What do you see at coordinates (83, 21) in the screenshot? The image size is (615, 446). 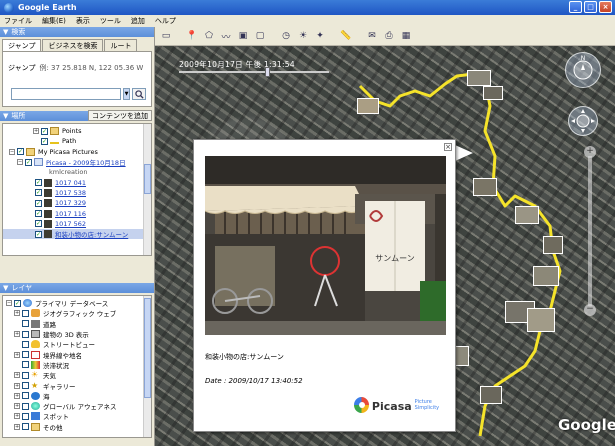 I see `menu-view: 表示` at bounding box center [83, 21].